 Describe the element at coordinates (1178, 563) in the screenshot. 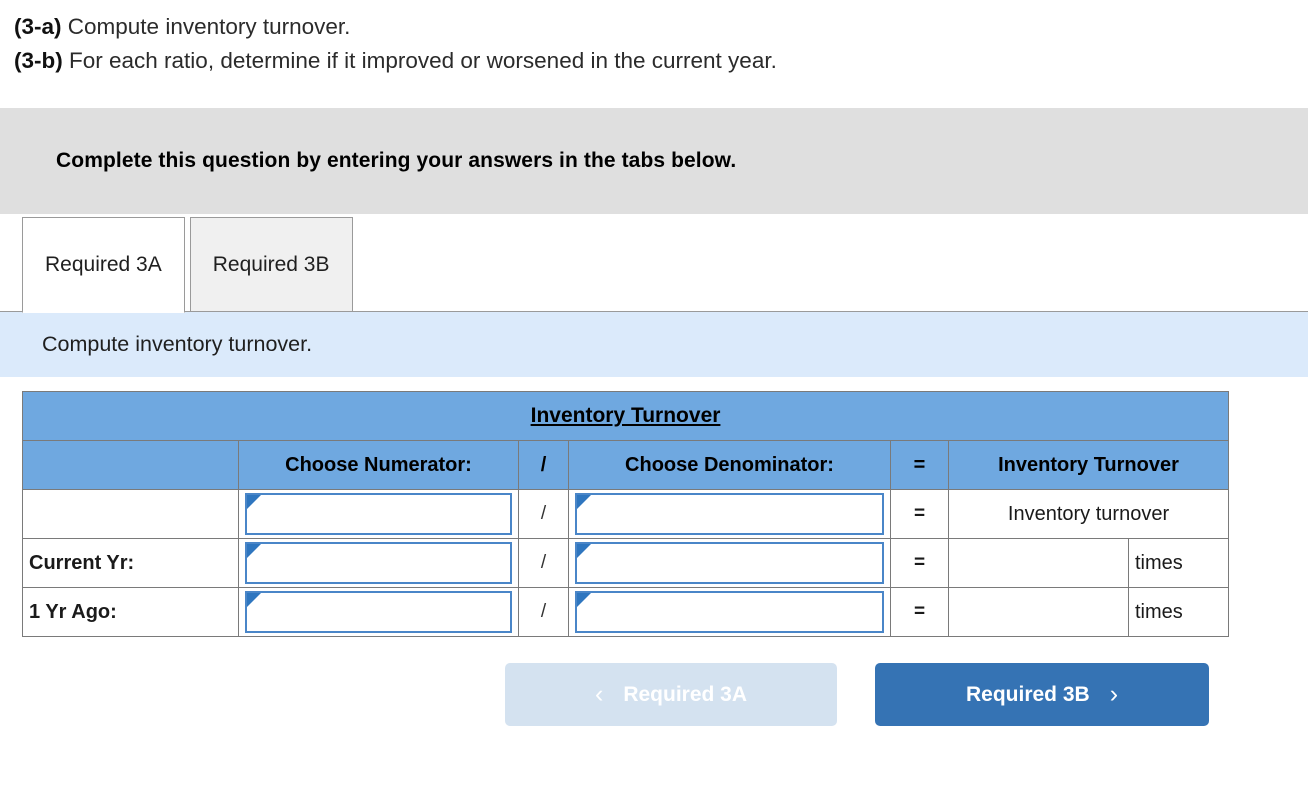

I see `result-unit-1: times` at that location.